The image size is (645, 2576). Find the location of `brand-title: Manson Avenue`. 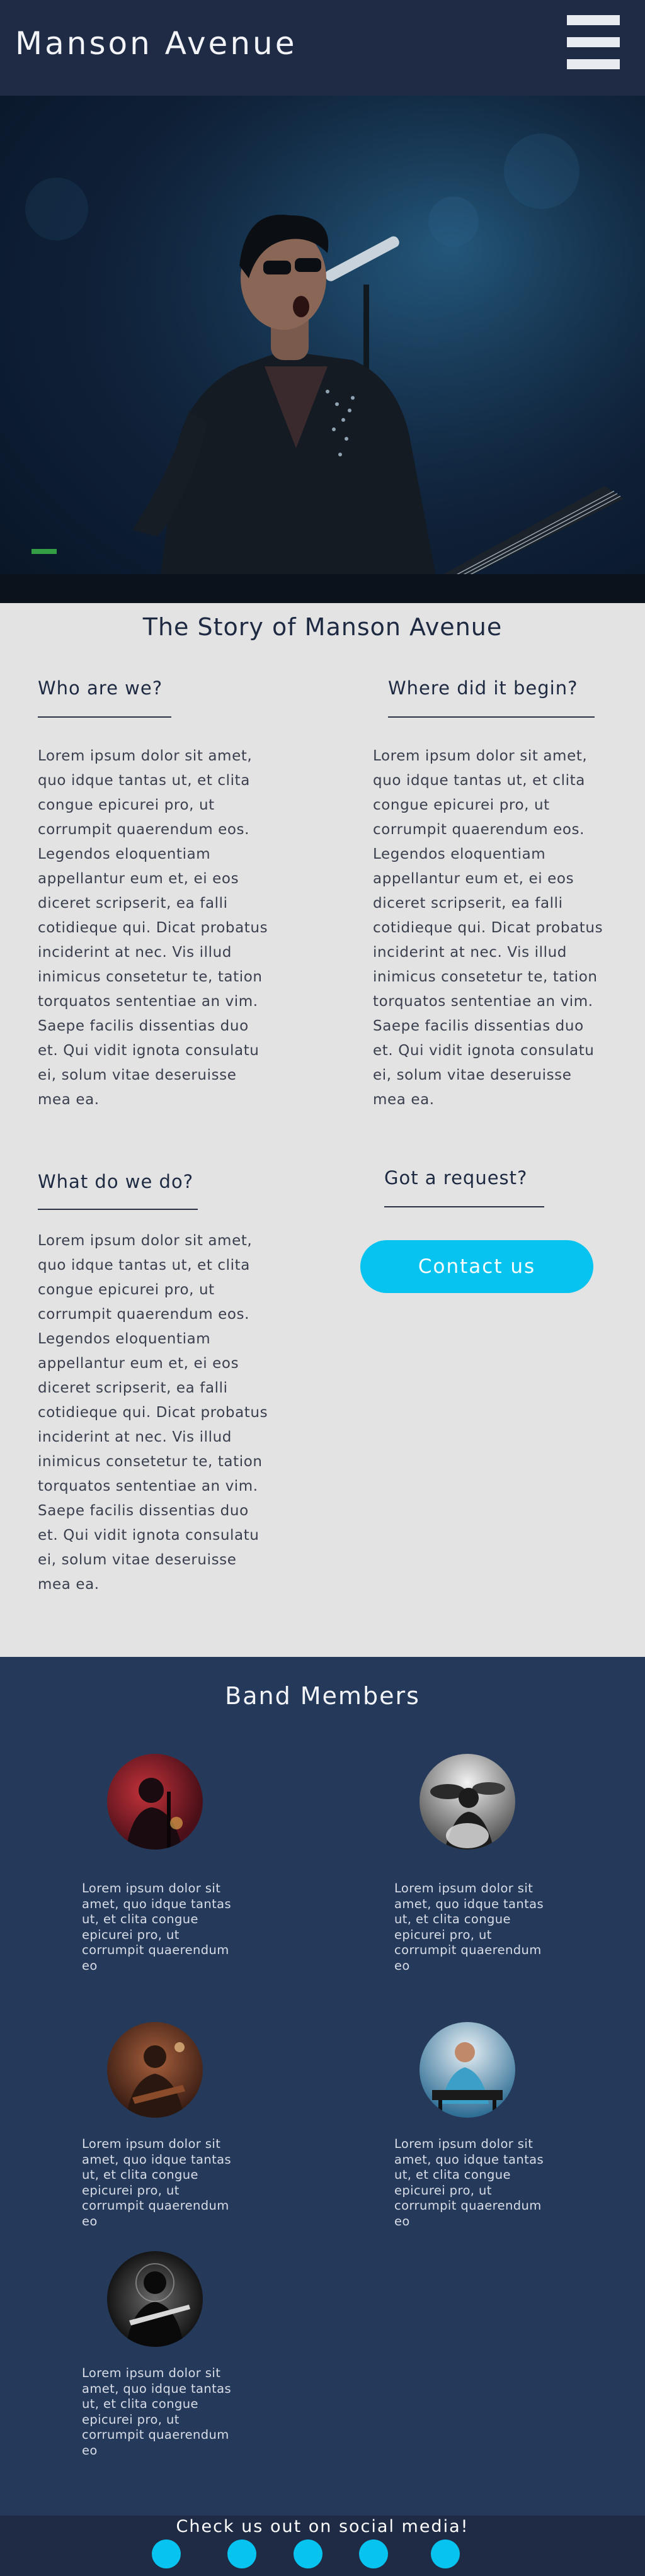

brand-title: Manson Avenue is located at coordinates (156, 43).